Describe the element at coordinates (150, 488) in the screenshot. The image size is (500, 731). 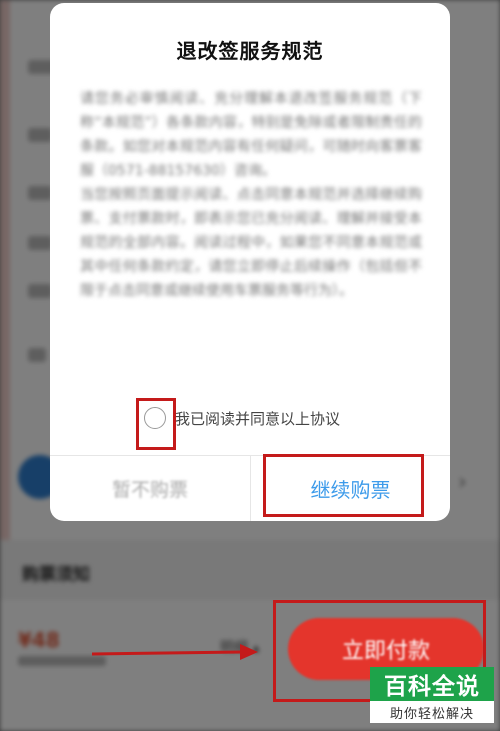
I see `decline-button: 暂不购票` at that location.